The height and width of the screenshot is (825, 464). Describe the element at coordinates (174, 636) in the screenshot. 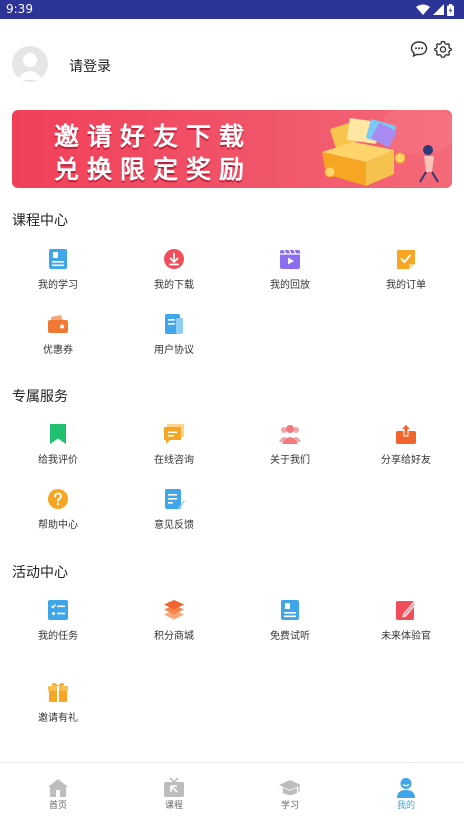

I see `points-mall-label: 积分商城` at that location.